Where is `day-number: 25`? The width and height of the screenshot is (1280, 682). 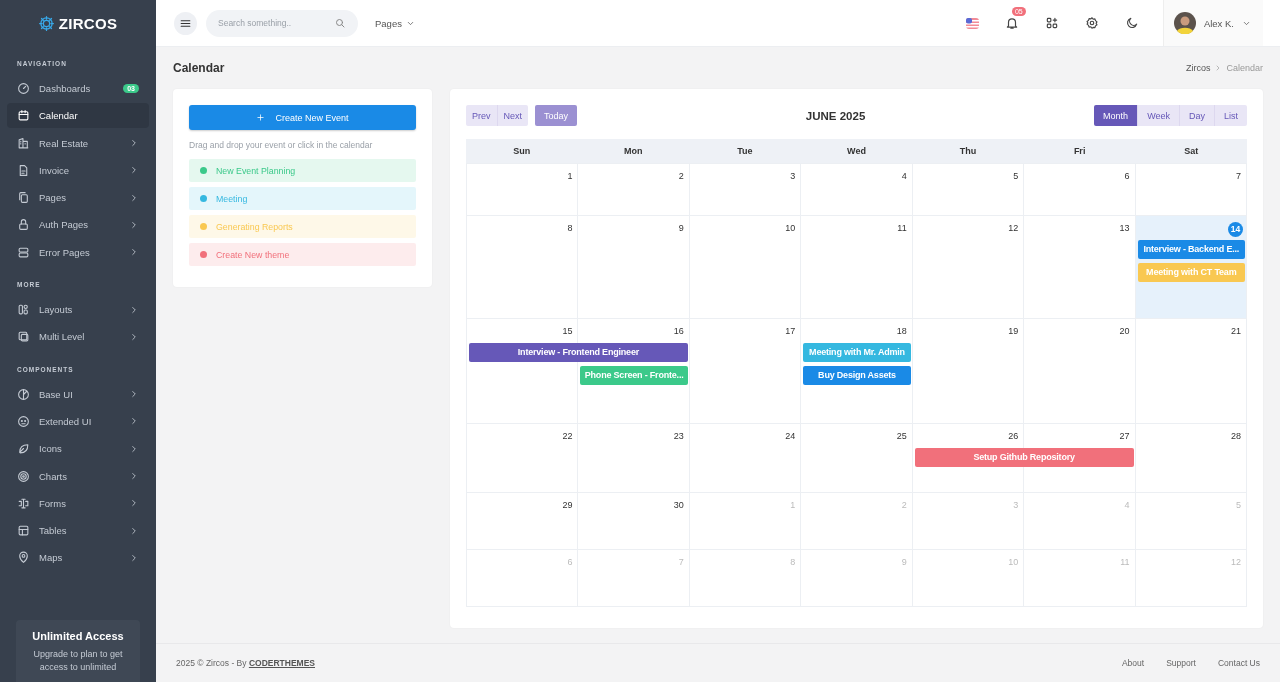
day-number: 25 is located at coordinates (901, 436).